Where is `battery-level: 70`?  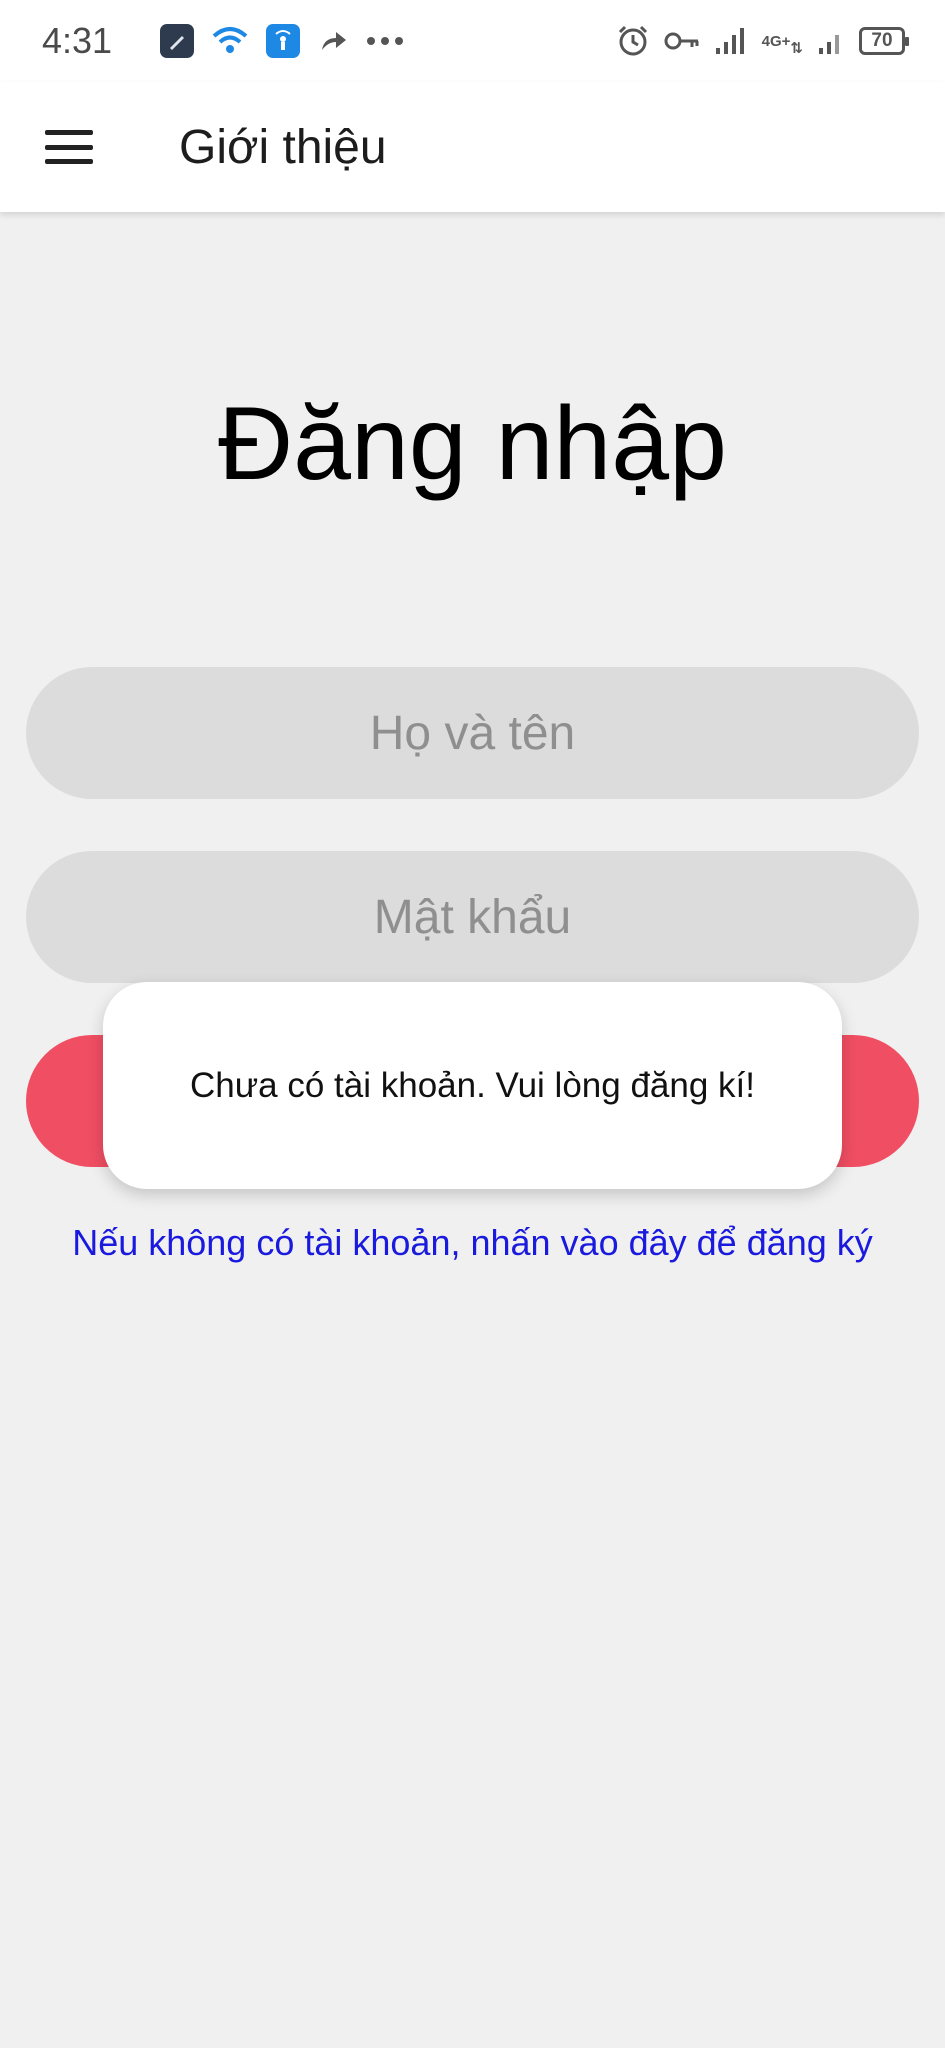
battery-level: 70 is located at coordinates (882, 40).